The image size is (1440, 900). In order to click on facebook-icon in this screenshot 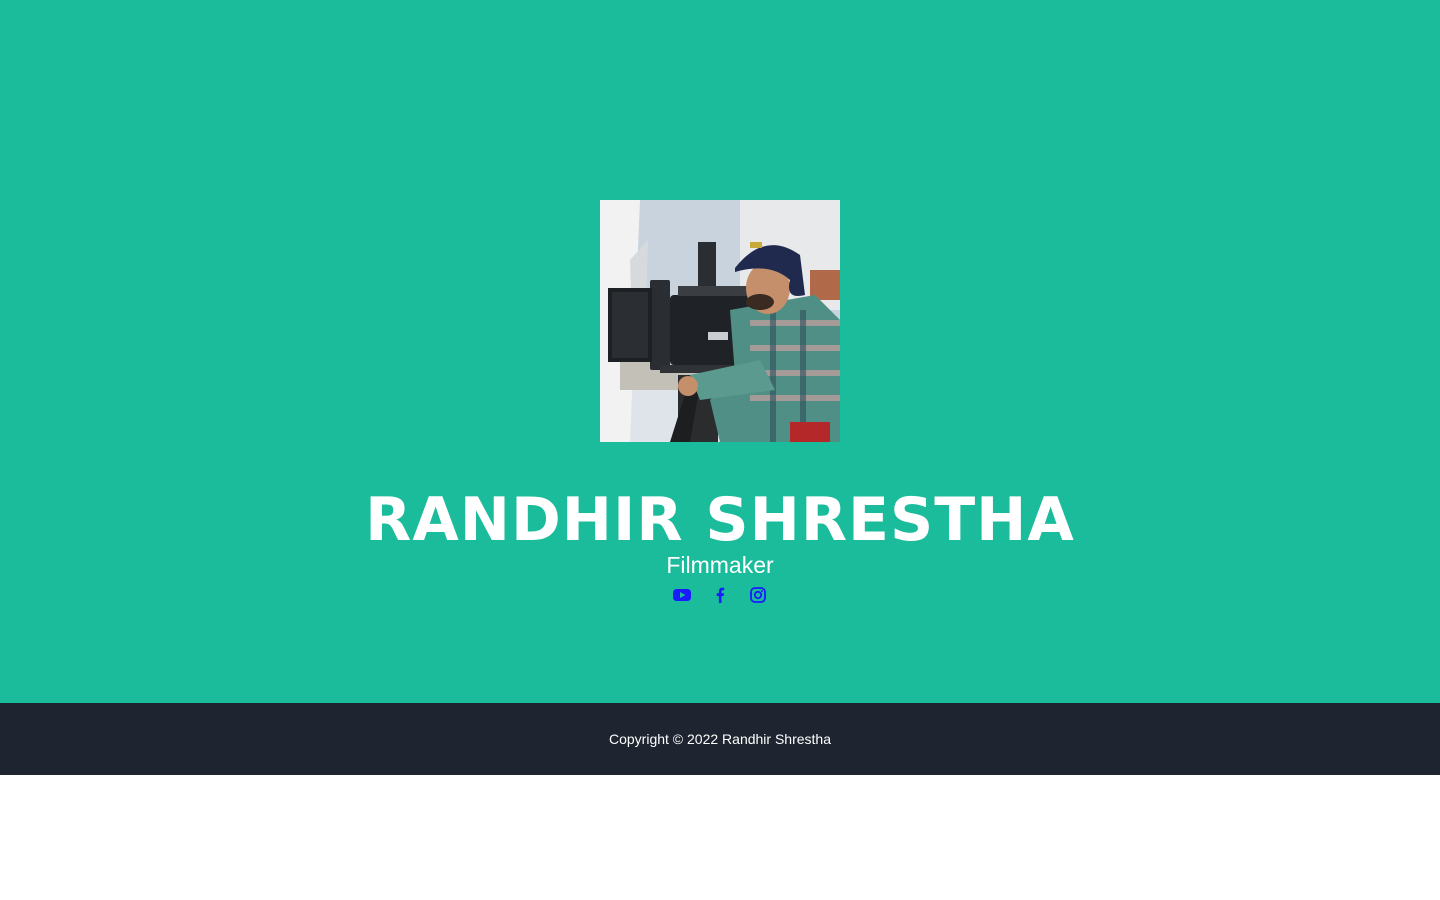, I will do `click(720, 595)`.